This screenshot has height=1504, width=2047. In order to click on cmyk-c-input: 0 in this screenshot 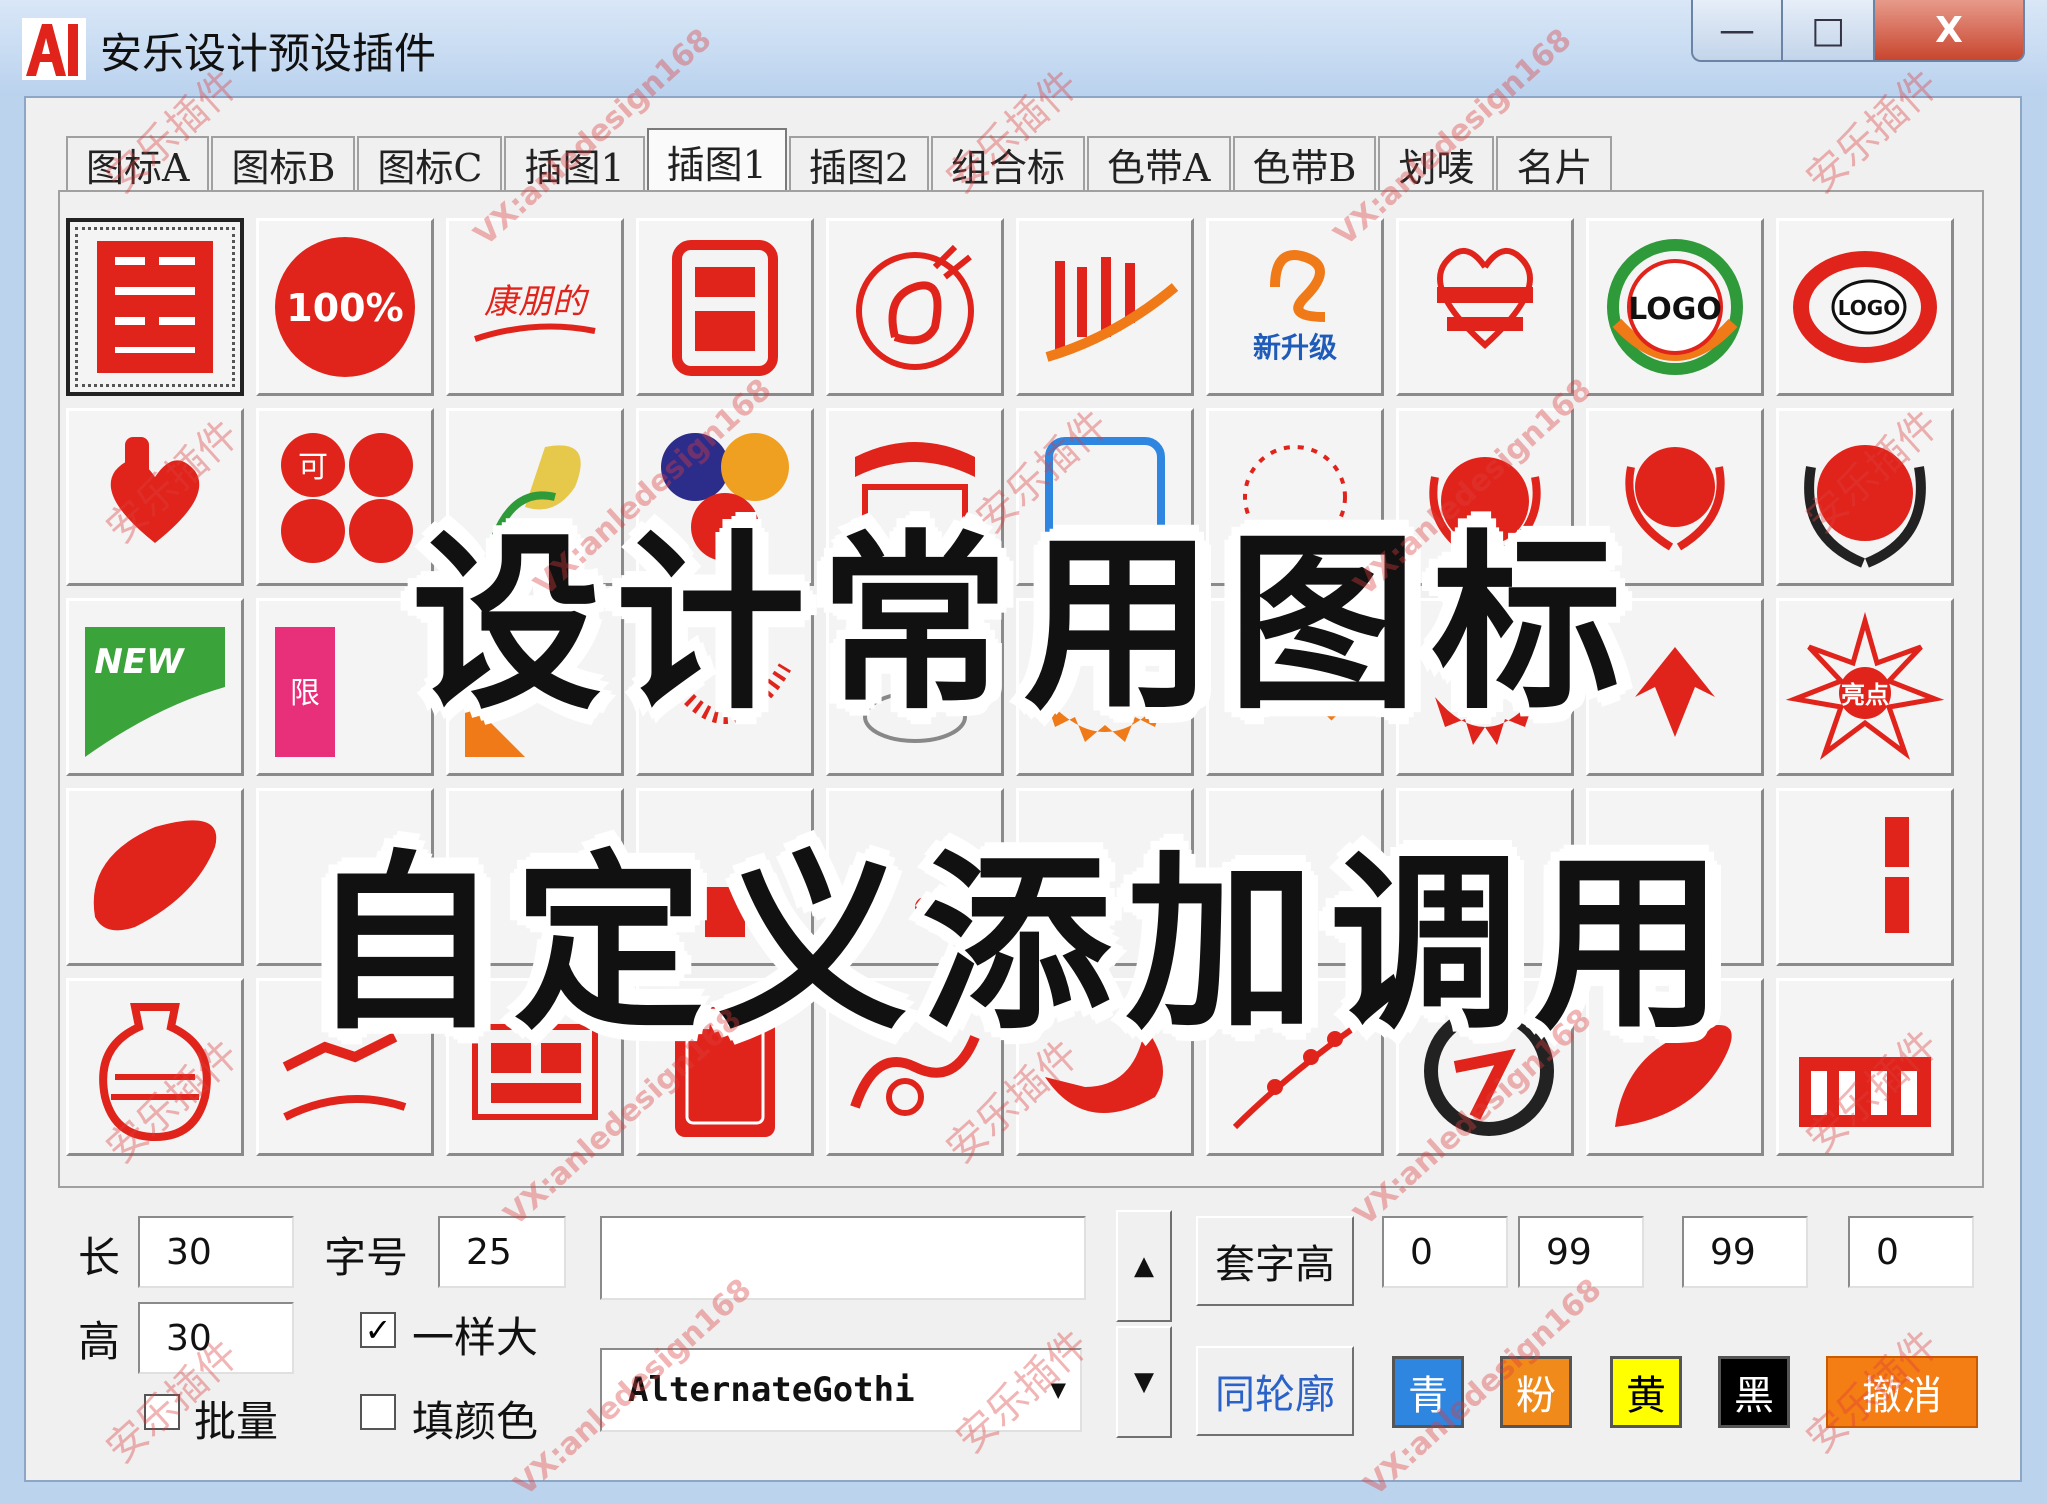, I will do `click(1445, 1252)`.